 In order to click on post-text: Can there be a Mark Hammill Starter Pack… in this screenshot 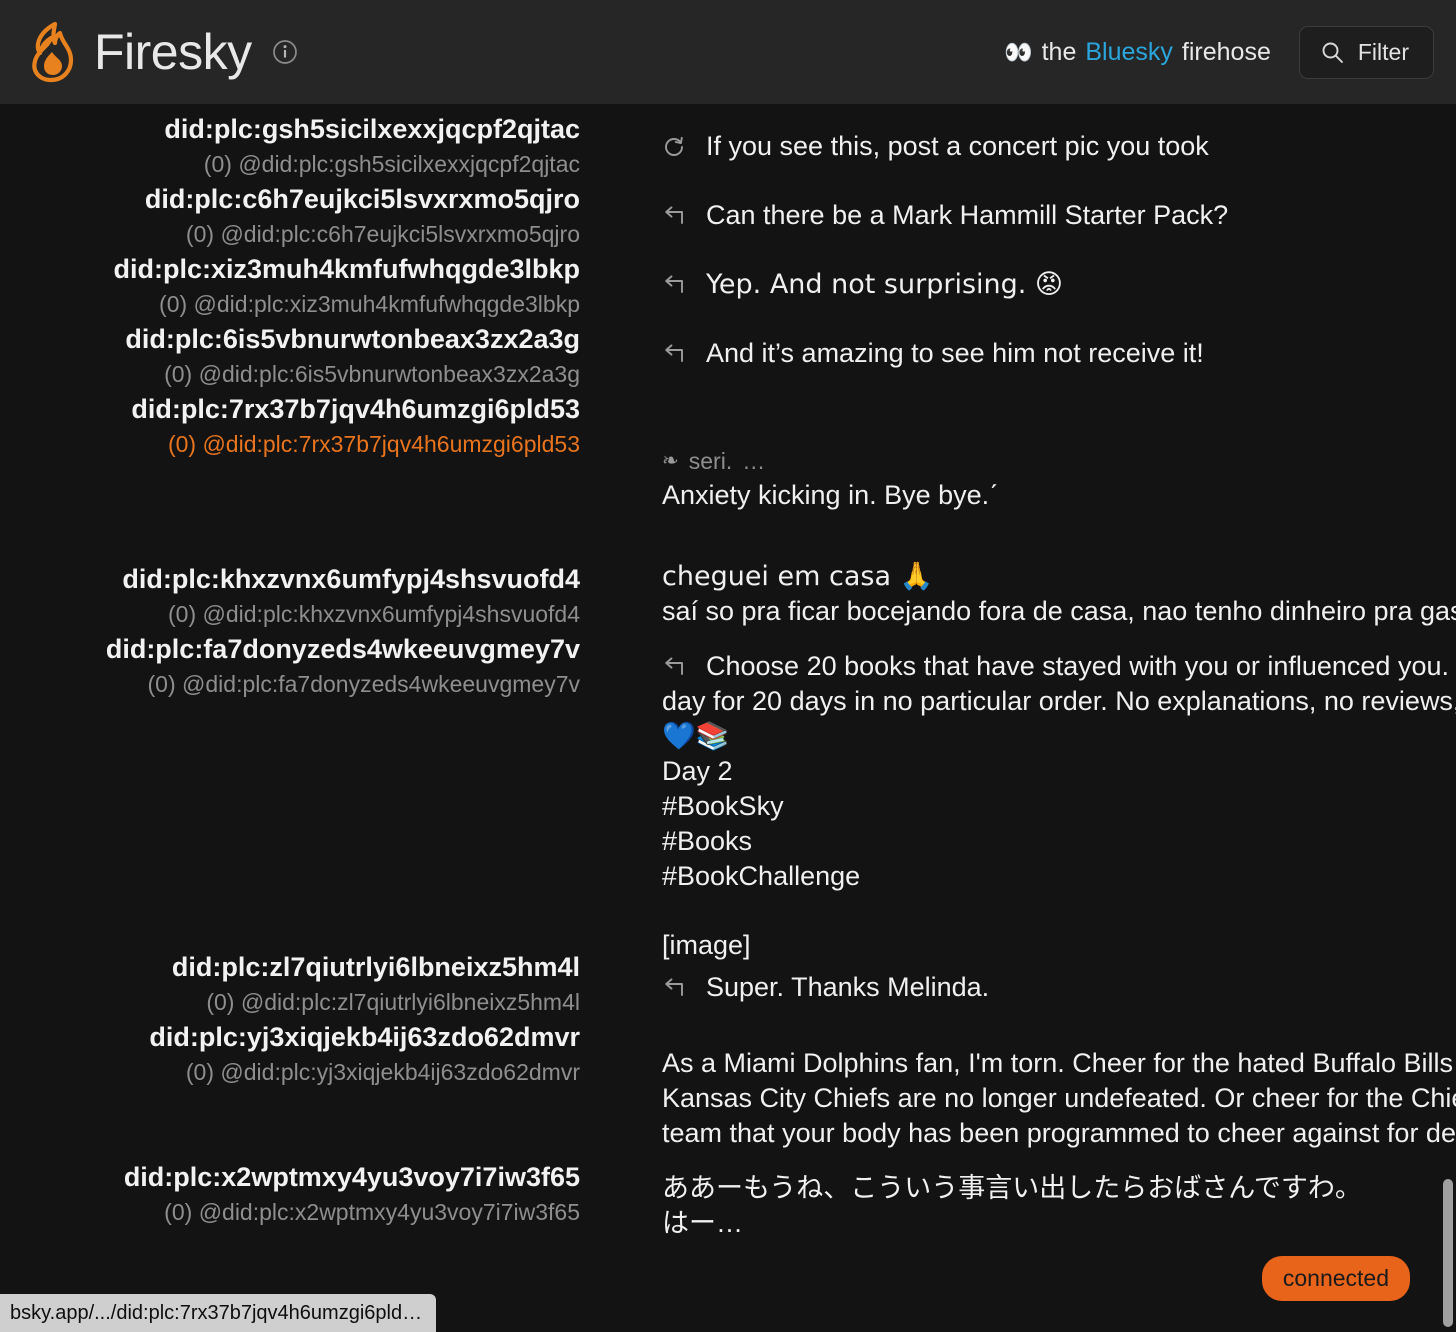, I will do `click(967, 215)`.